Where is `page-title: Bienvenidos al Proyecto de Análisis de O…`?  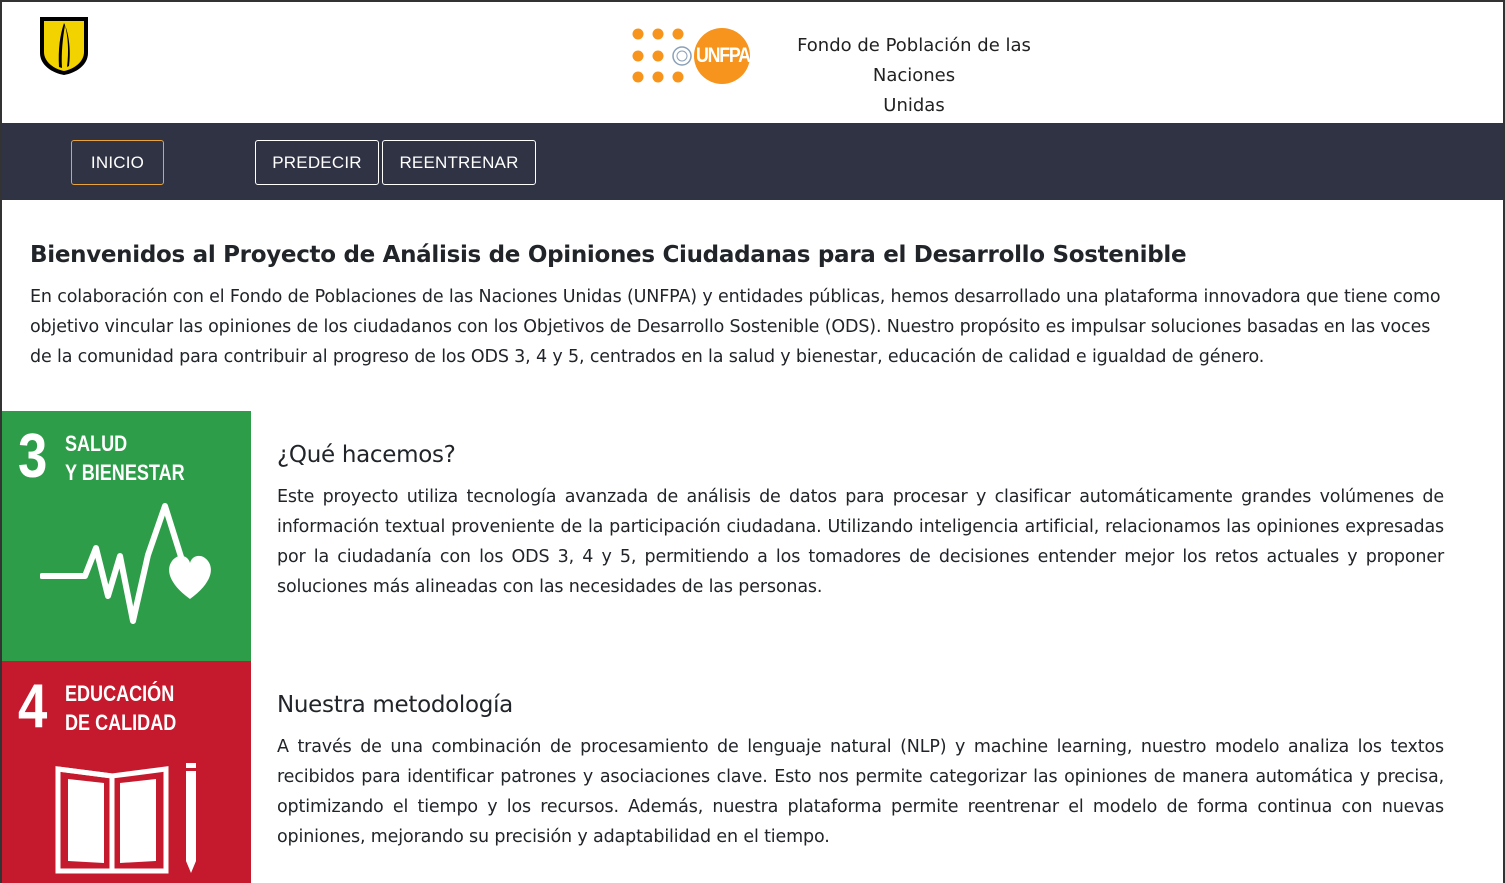
page-title: Bienvenidos al Proyecto de Análisis de O… is located at coordinates (608, 255).